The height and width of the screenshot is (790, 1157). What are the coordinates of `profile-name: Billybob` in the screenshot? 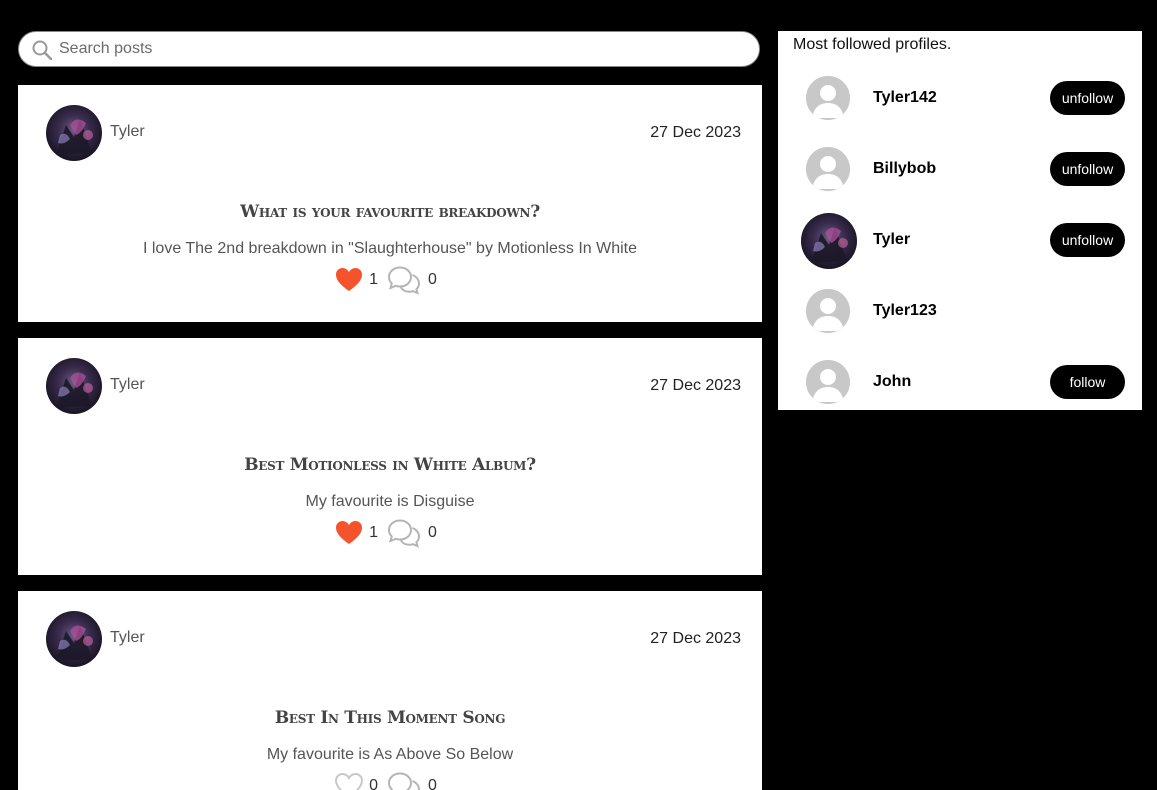 It's located at (904, 169).